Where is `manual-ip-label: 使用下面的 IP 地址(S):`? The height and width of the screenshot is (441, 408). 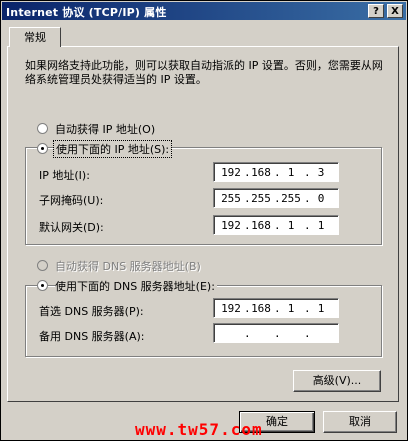
manual-ip-label: 使用下面的 IP 地址(S): is located at coordinates (113, 149).